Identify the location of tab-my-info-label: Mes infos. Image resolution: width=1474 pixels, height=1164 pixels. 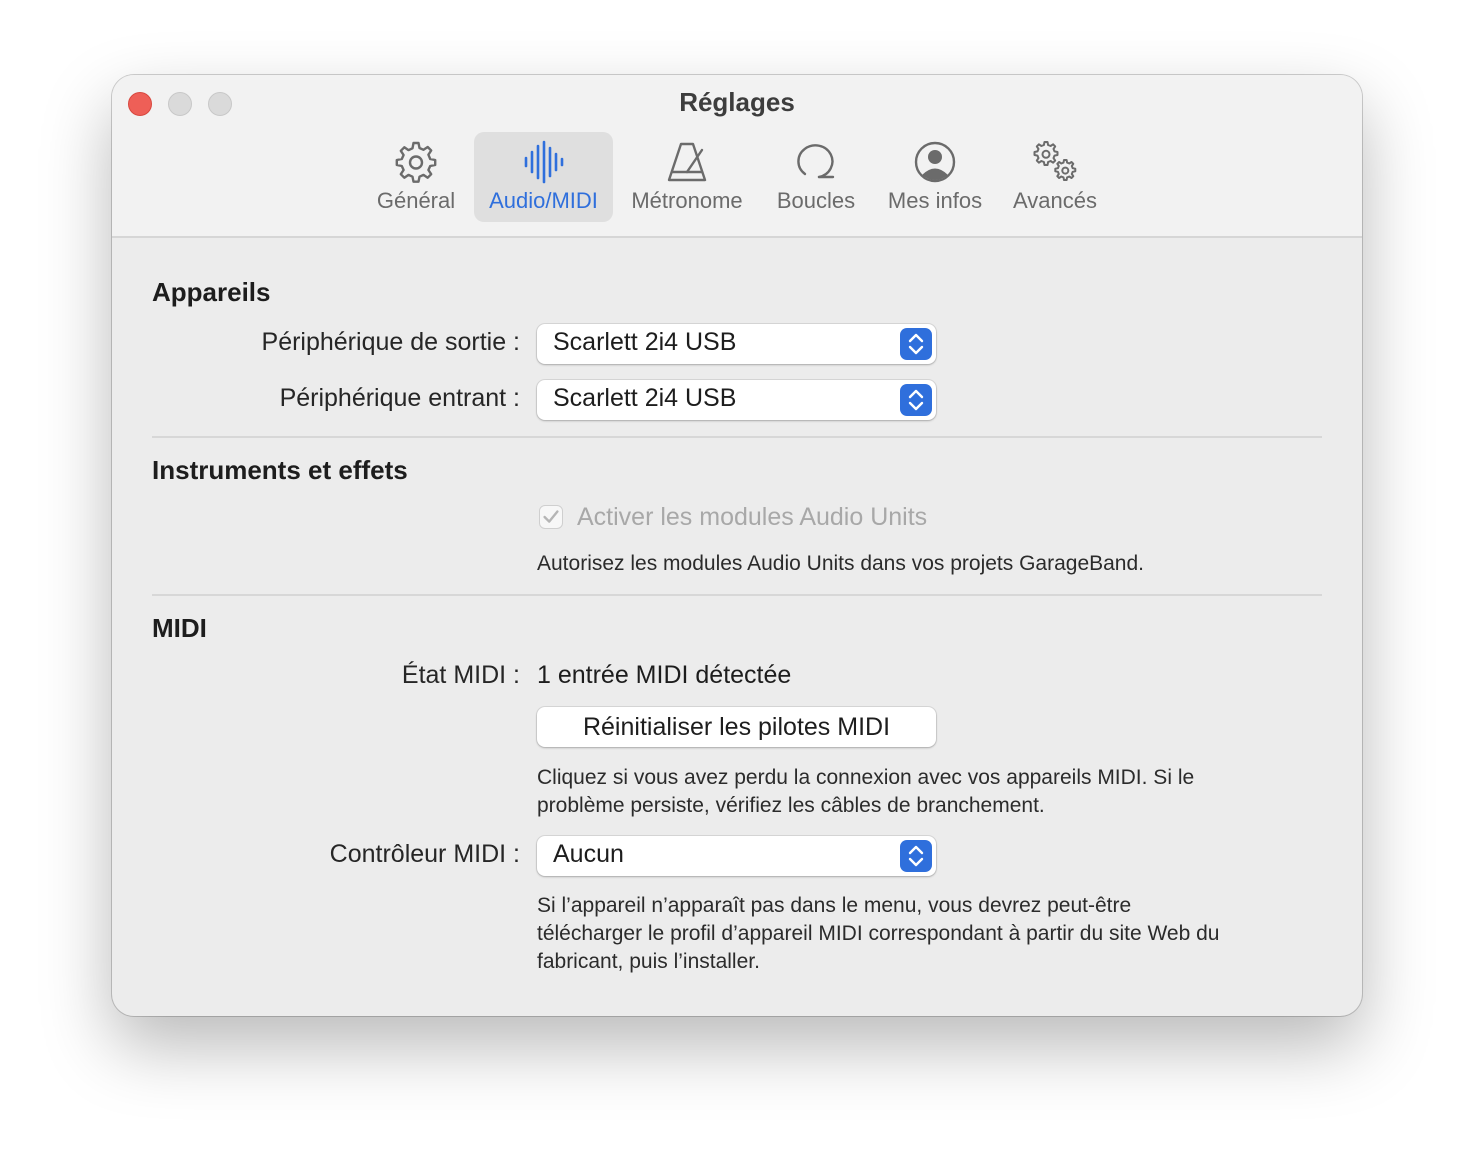
(935, 200).